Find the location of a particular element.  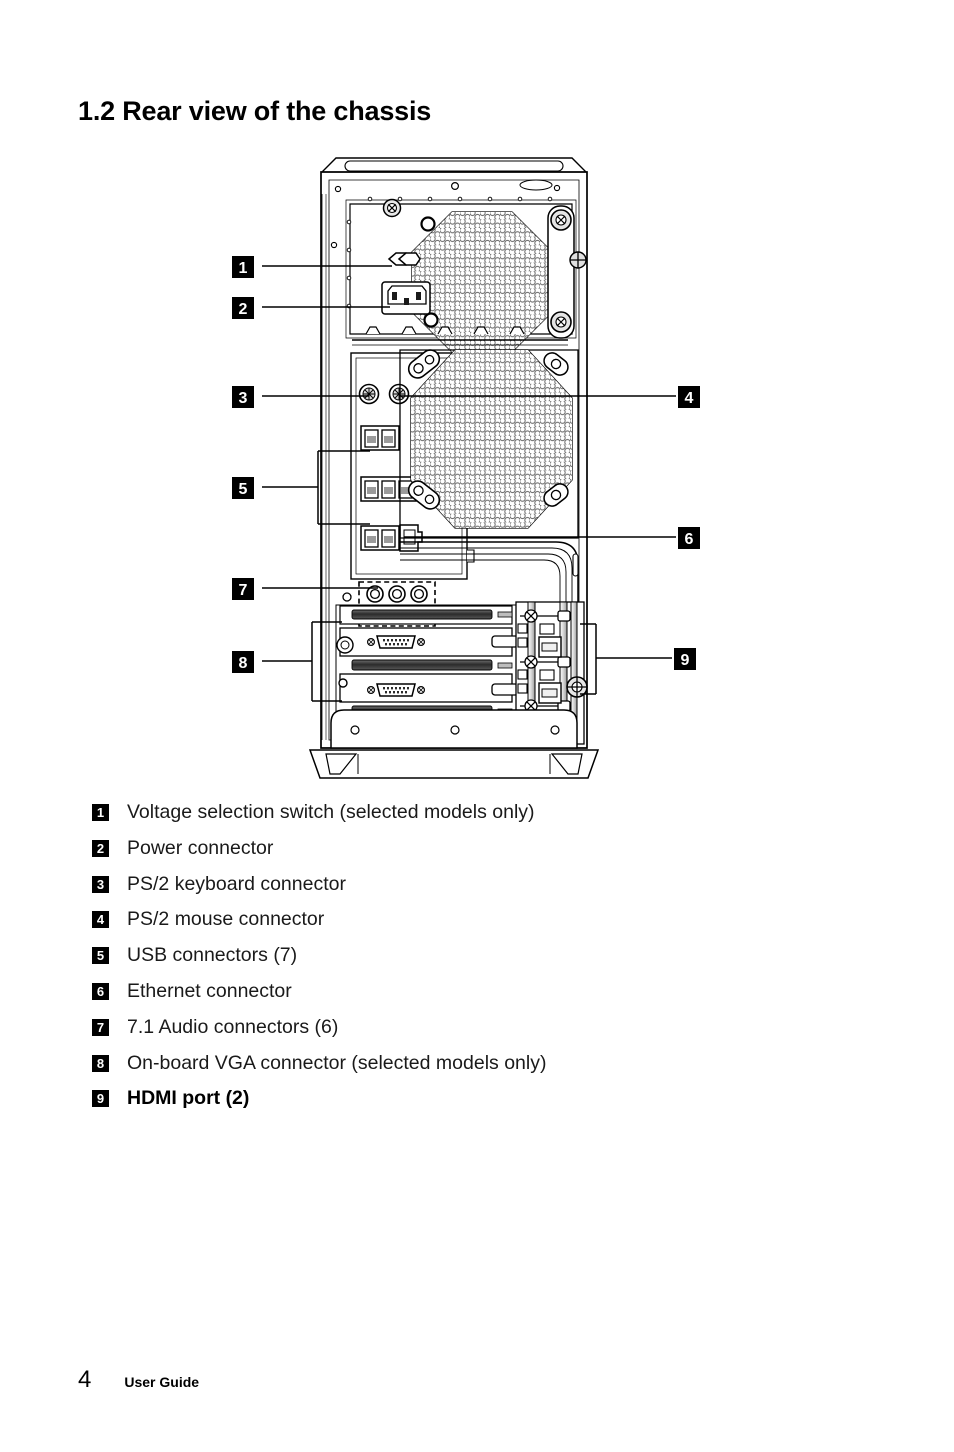

callout-badge-1: 1 is located at coordinates (243, 267).